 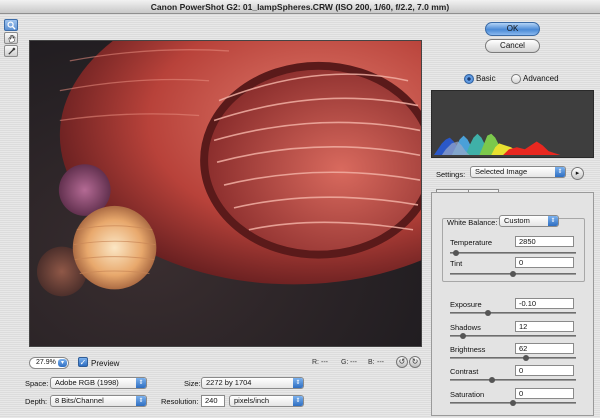 What do you see at coordinates (180, 401) in the screenshot?
I see `resolution-label: Resolution:` at bounding box center [180, 401].